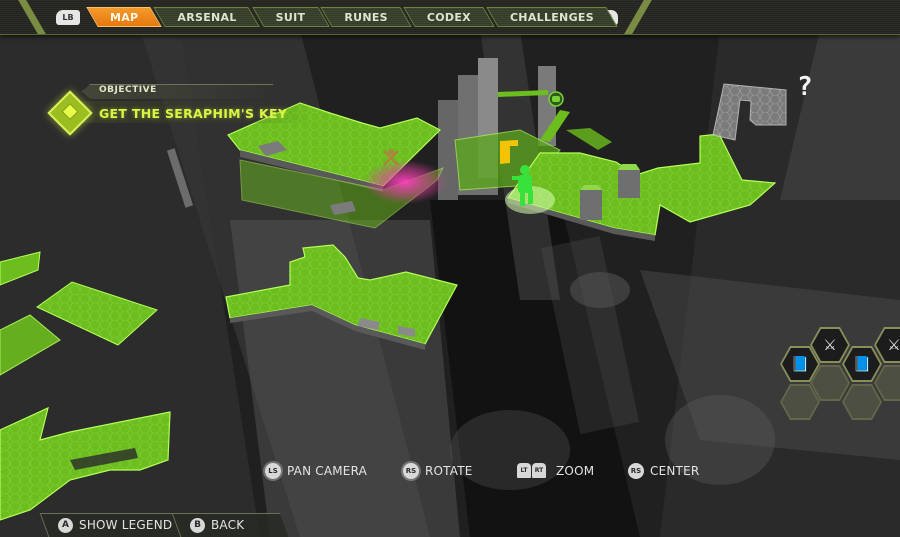  I want to click on hint-pan-camera: LS PAN CAMERA, so click(316, 471).